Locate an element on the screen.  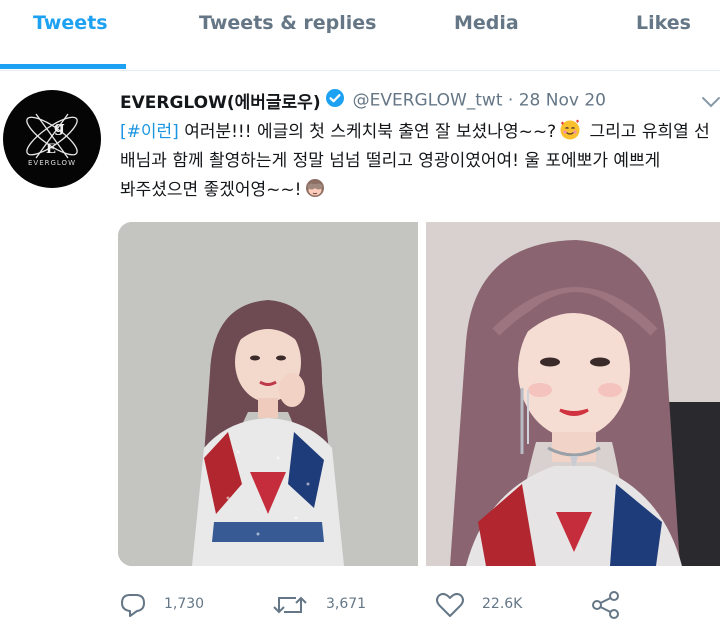
tab-tweets: Tweets is located at coordinates (70, 23).